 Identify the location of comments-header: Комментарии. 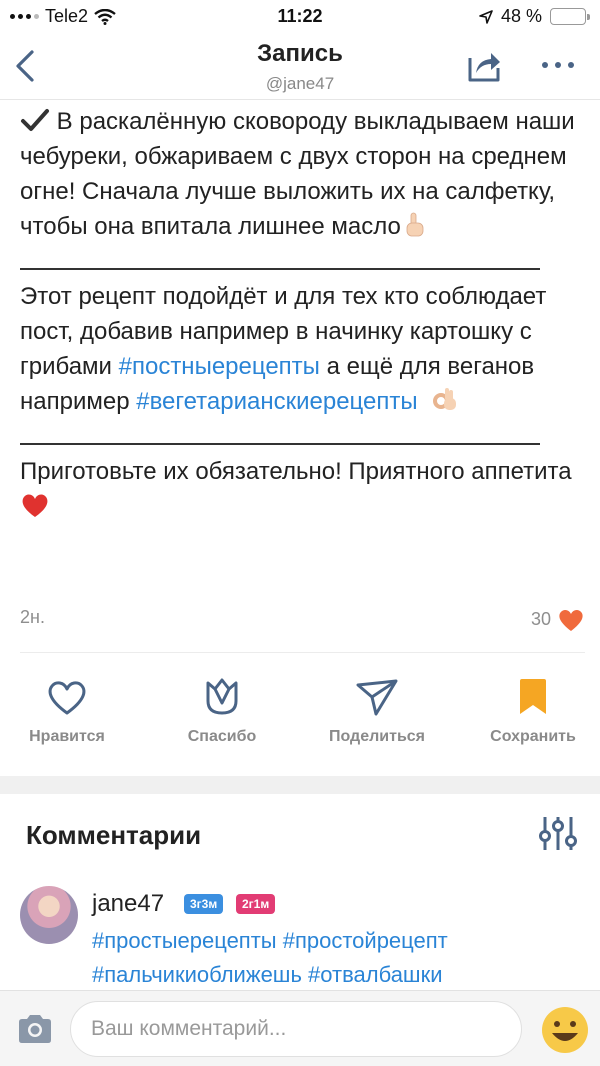
(300, 835).